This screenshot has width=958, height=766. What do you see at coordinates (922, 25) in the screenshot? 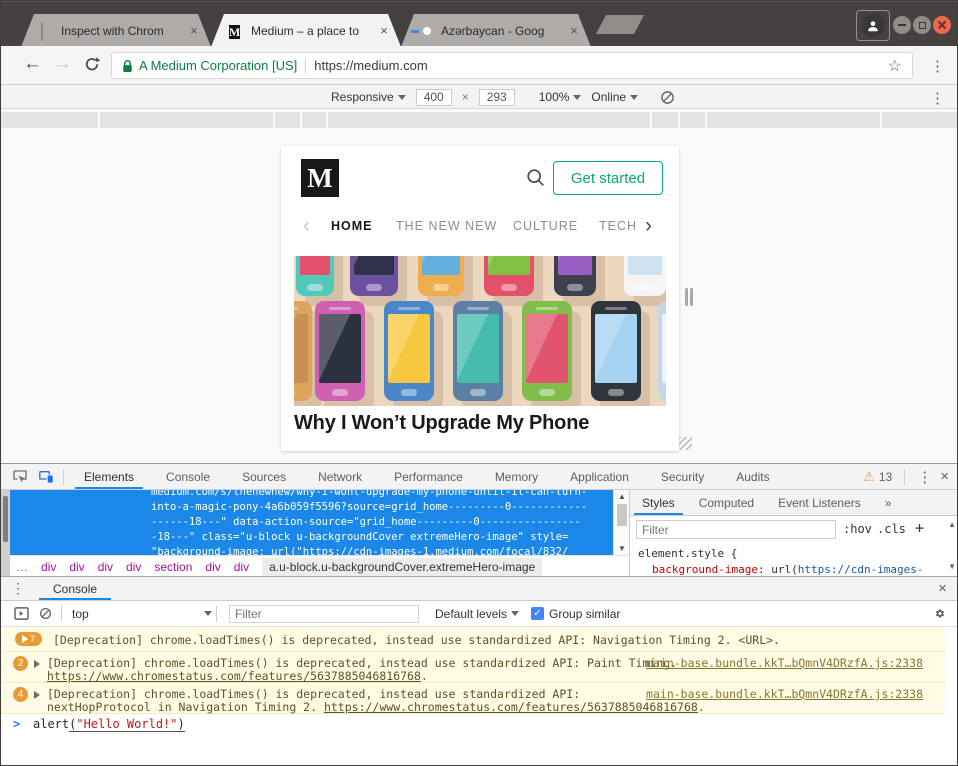
I see `window-maximize-button` at bounding box center [922, 25].